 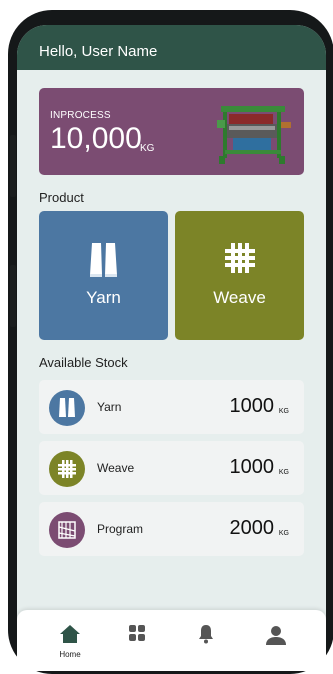 What do you see at coordinates (171, 407) in the screenshot?
I see `stock-row-yarn: Yarn 1000 KG` at bounding box center [171, 407].